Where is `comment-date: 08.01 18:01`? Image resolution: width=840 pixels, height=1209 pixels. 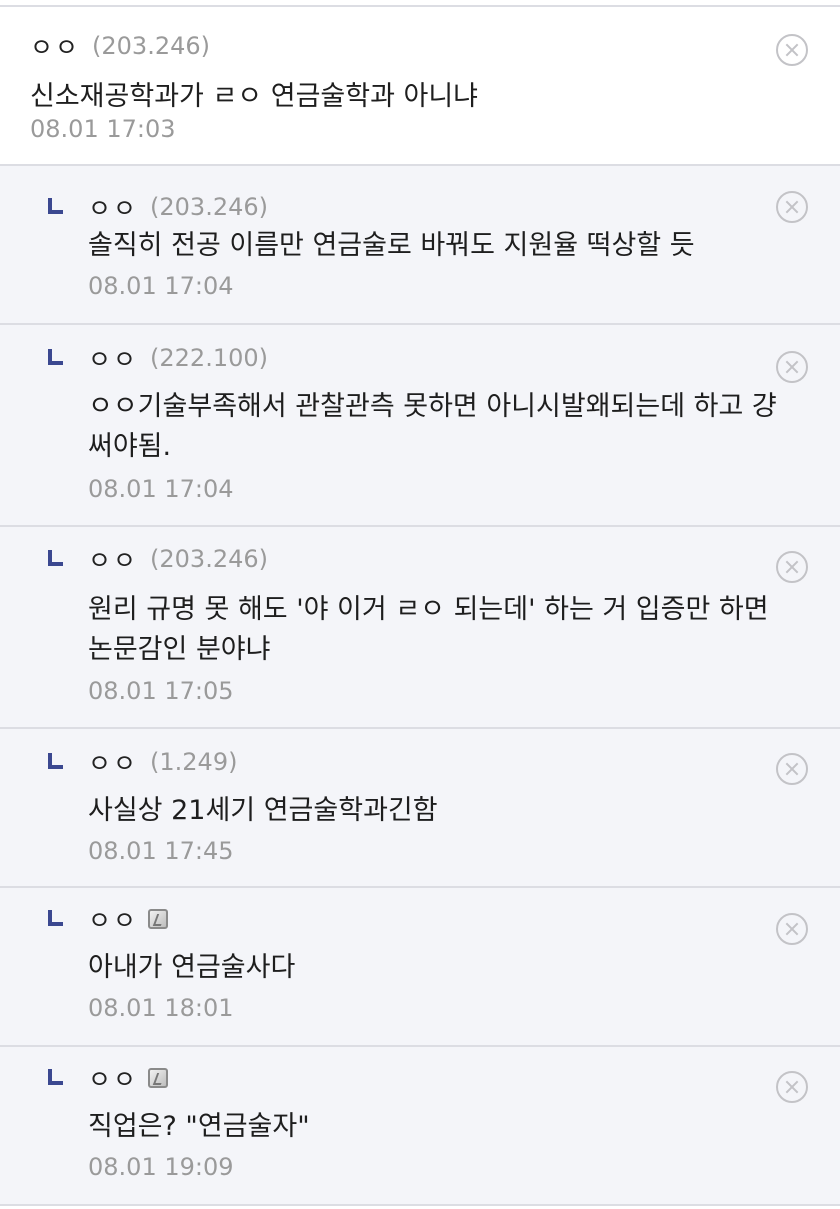 comment-date: 08.01 18:01 is located at coordinates (161, 1008).